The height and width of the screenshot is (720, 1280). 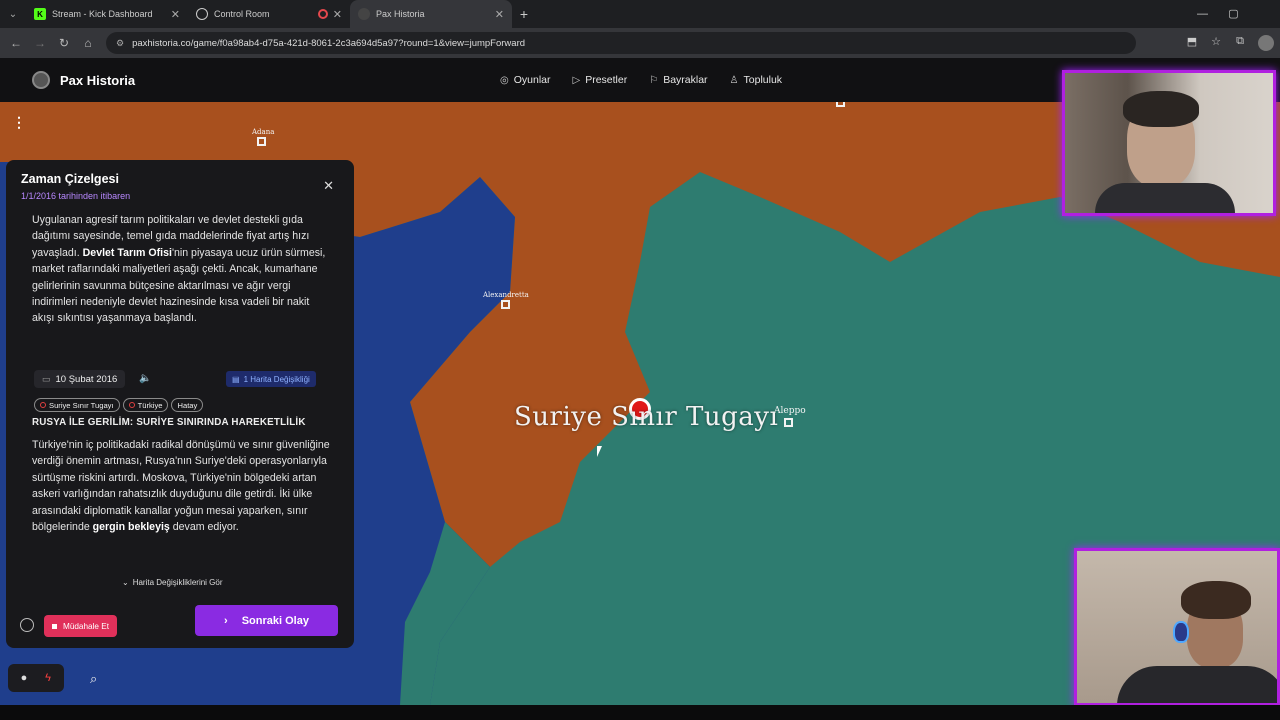 I want to click on users-icon: ♙, so click(x=734, y=80).